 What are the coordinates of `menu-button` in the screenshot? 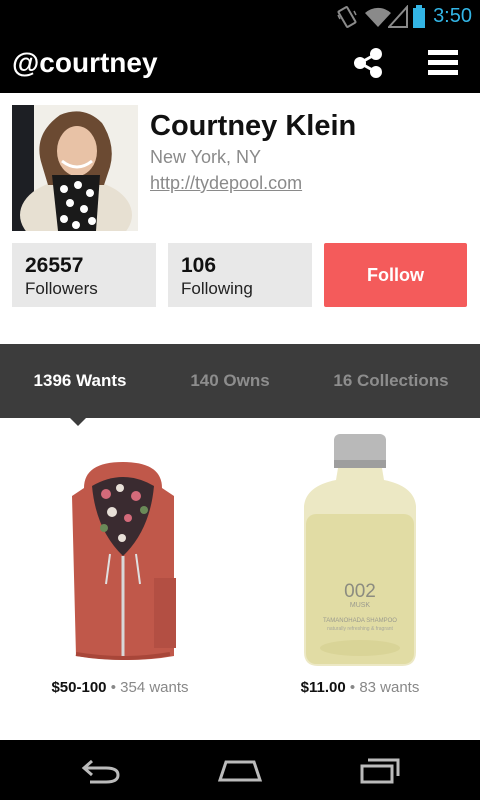 It's located at (442, 63).